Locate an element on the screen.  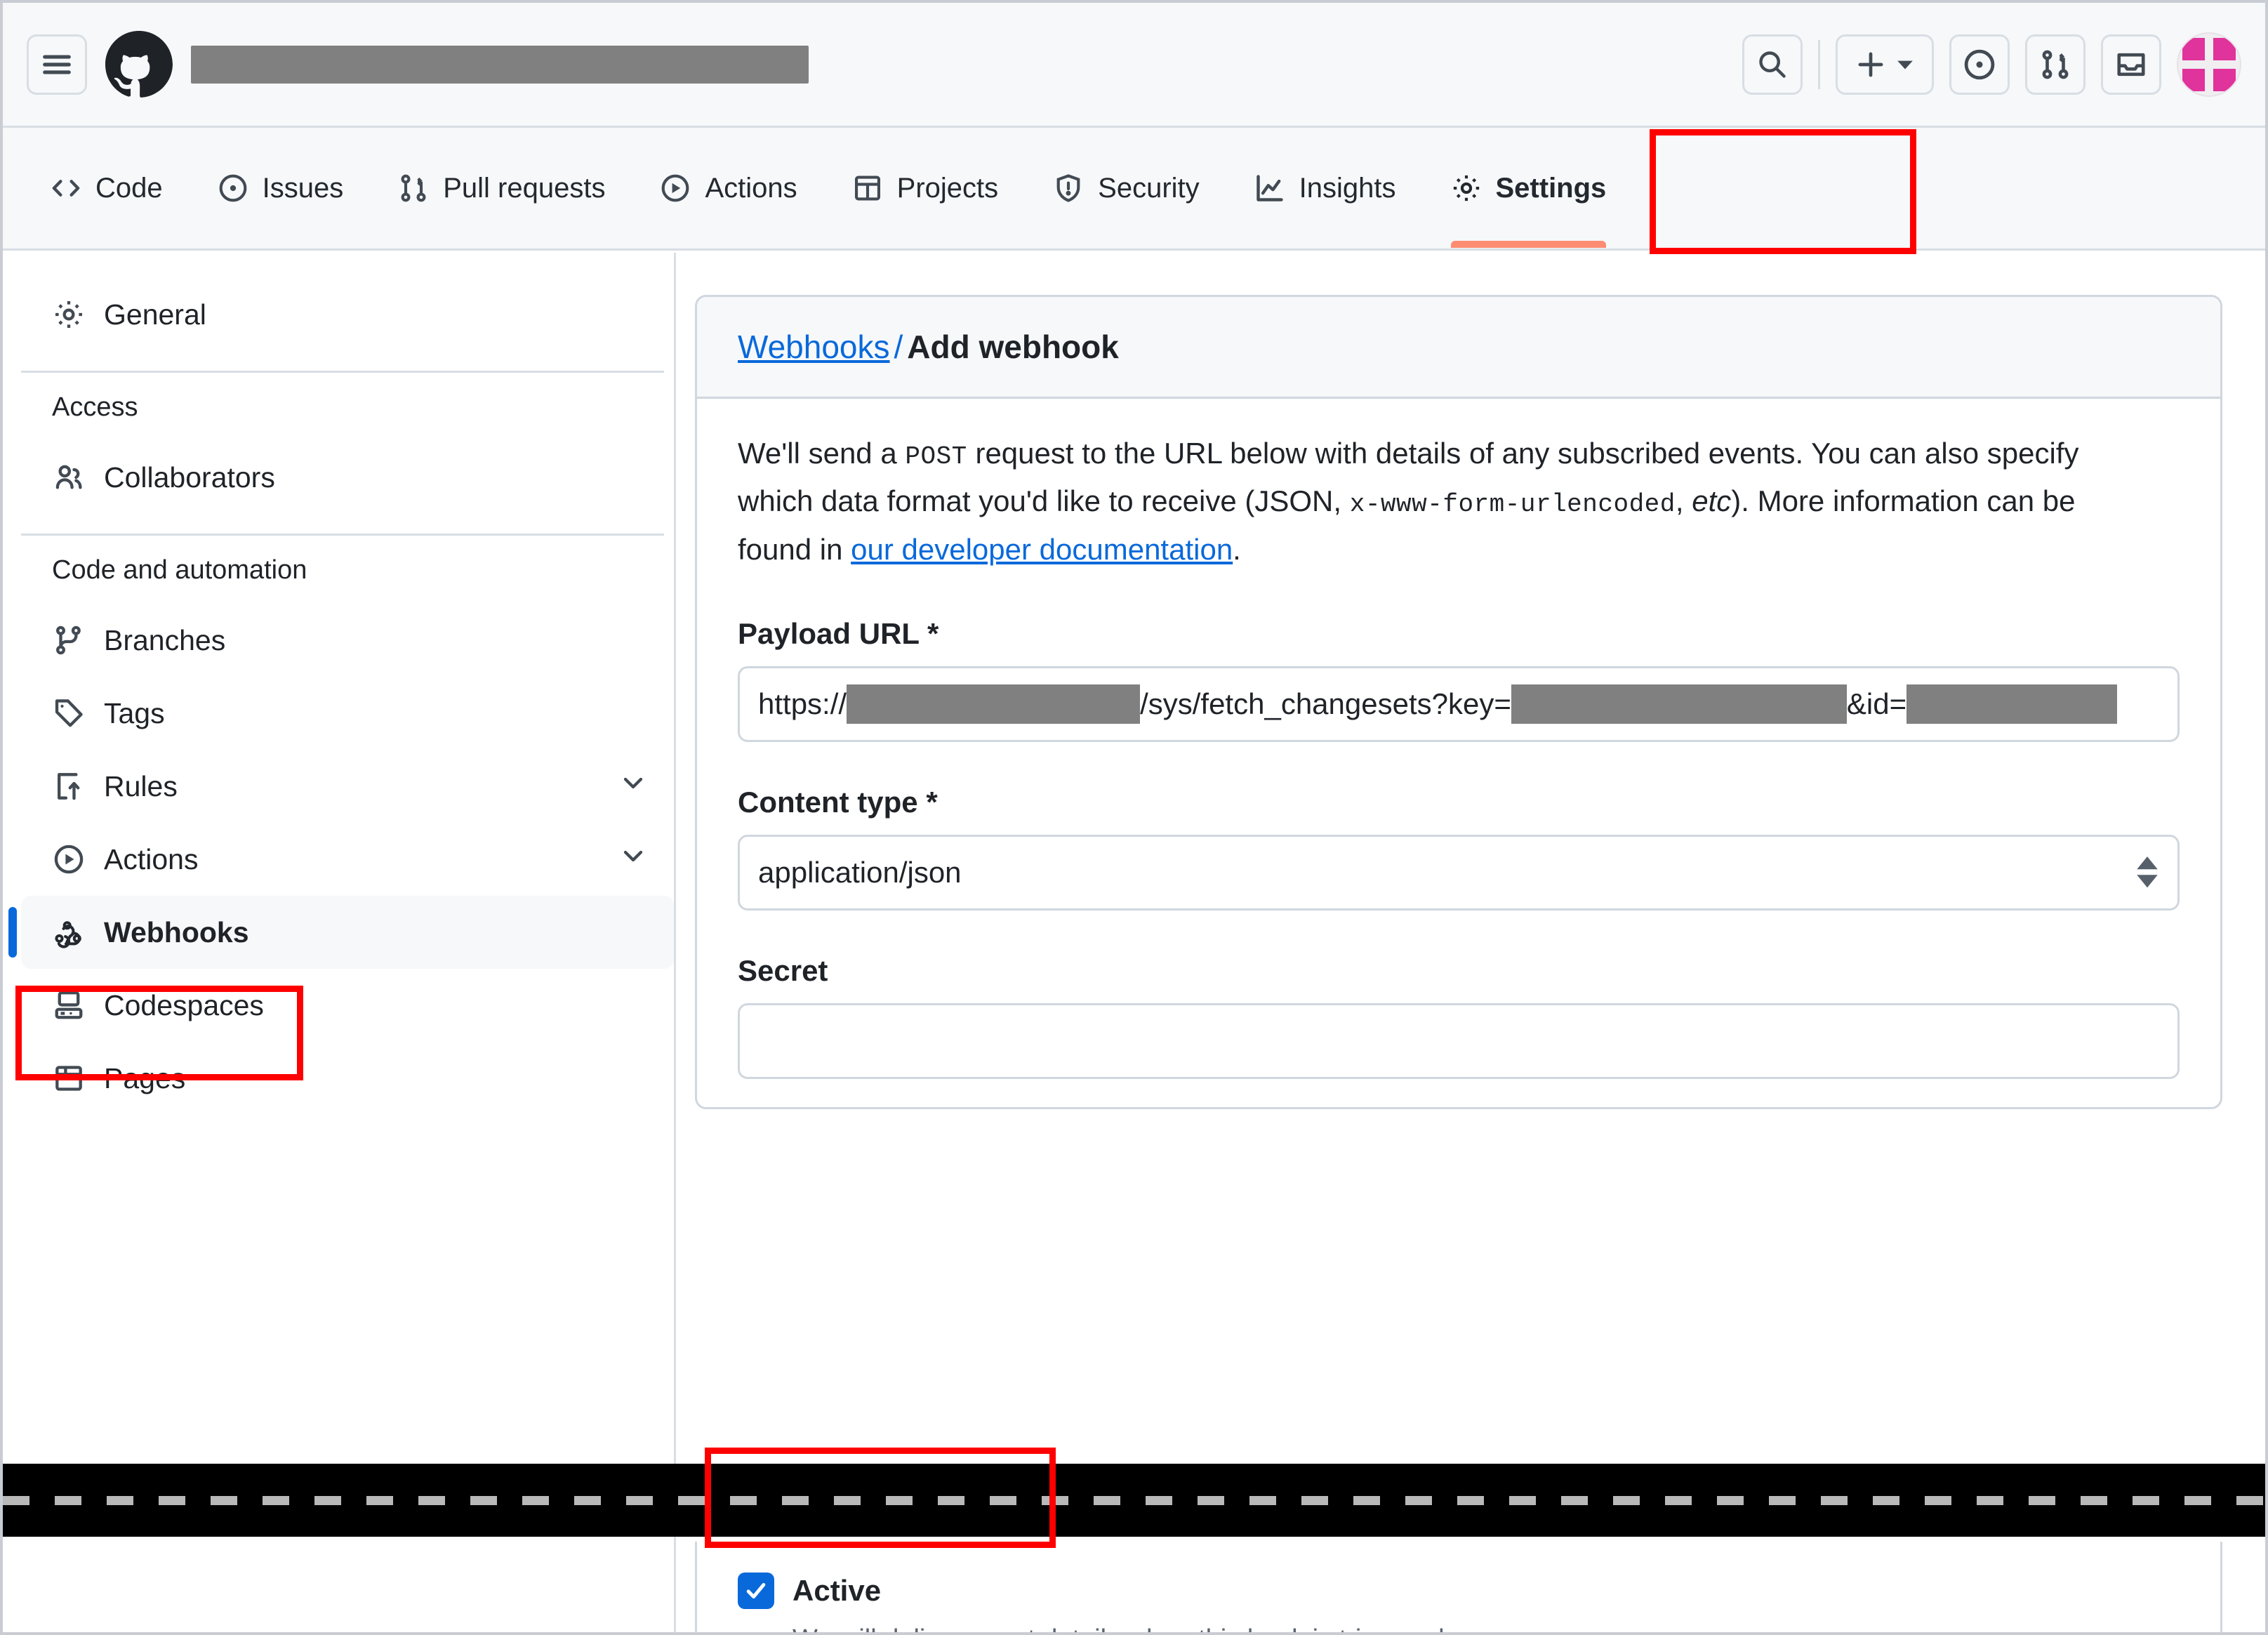
intro-part-1: We'll send a is located at coordinates (822, 453).